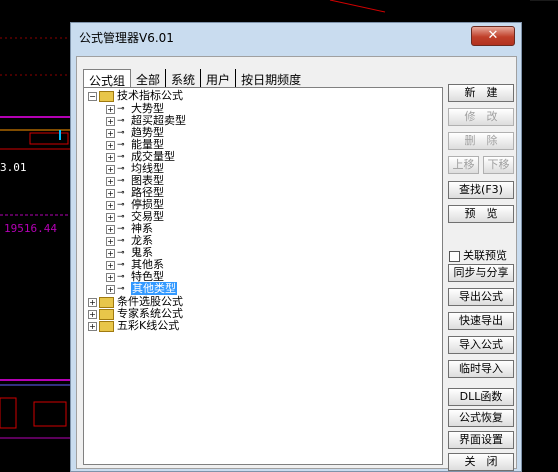  What do you see at coordinates (481, 297) in the screenshot?
I see `export-formula-button: 导出公式` at bounding box center [481, 297].